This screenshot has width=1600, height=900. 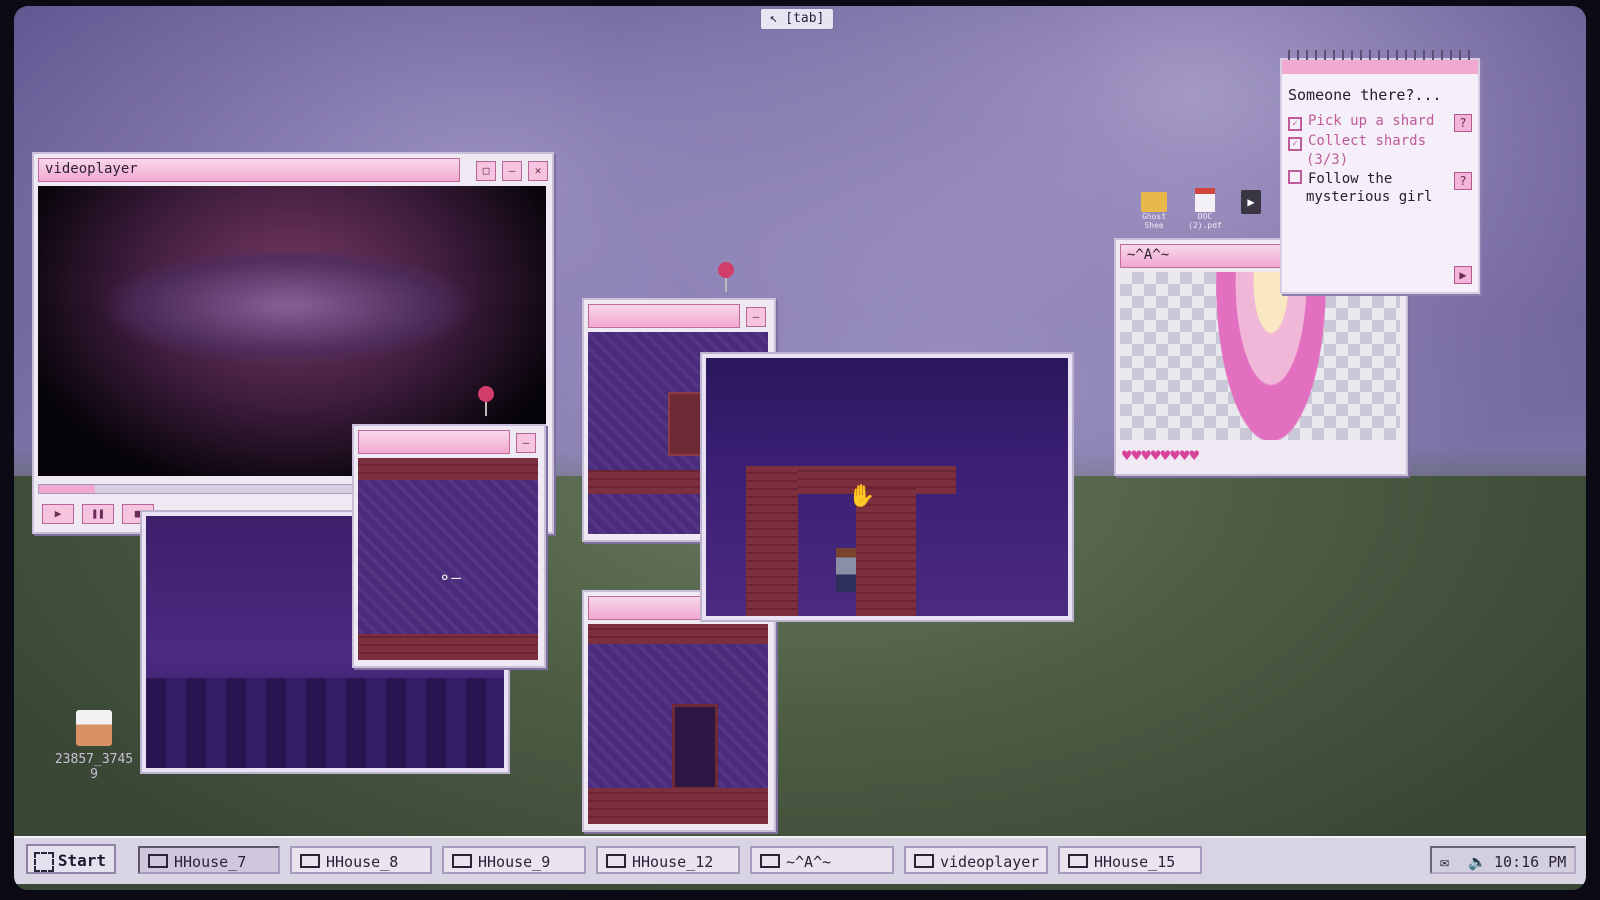 I want to click on transparency-grid, so click(x=1260, y=356).